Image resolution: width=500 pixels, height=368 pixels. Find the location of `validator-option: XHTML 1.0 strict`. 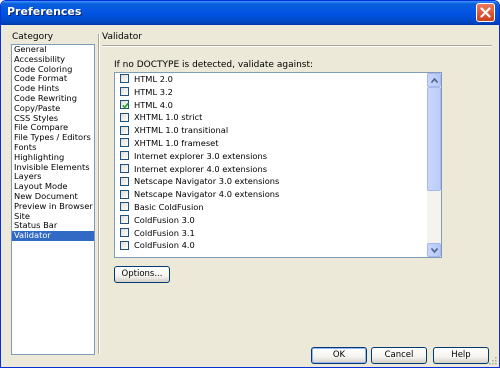

validator-option: XHTML 1.0 strict is located at coordinates (278, 117).